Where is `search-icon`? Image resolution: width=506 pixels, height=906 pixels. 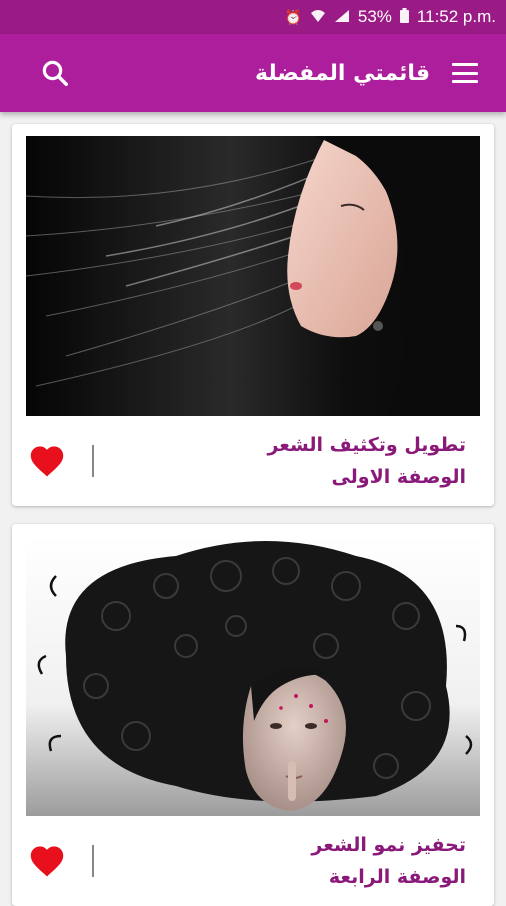 search-icon is located at coordinates (55, 73).